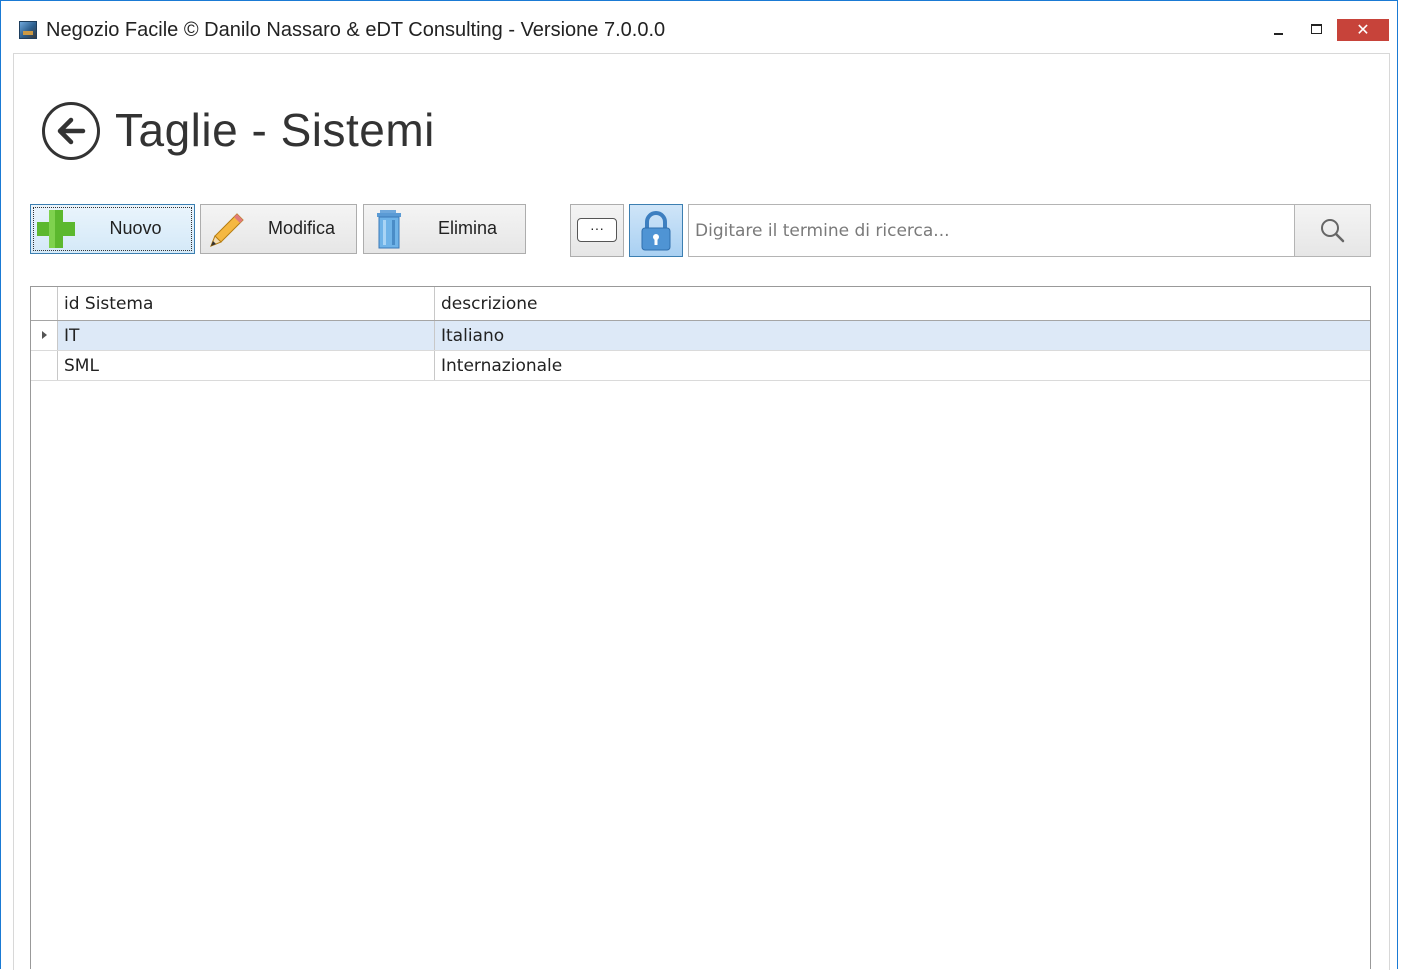  I want to click on column-header-id-sistema: id Sistema, so click(246, 303).